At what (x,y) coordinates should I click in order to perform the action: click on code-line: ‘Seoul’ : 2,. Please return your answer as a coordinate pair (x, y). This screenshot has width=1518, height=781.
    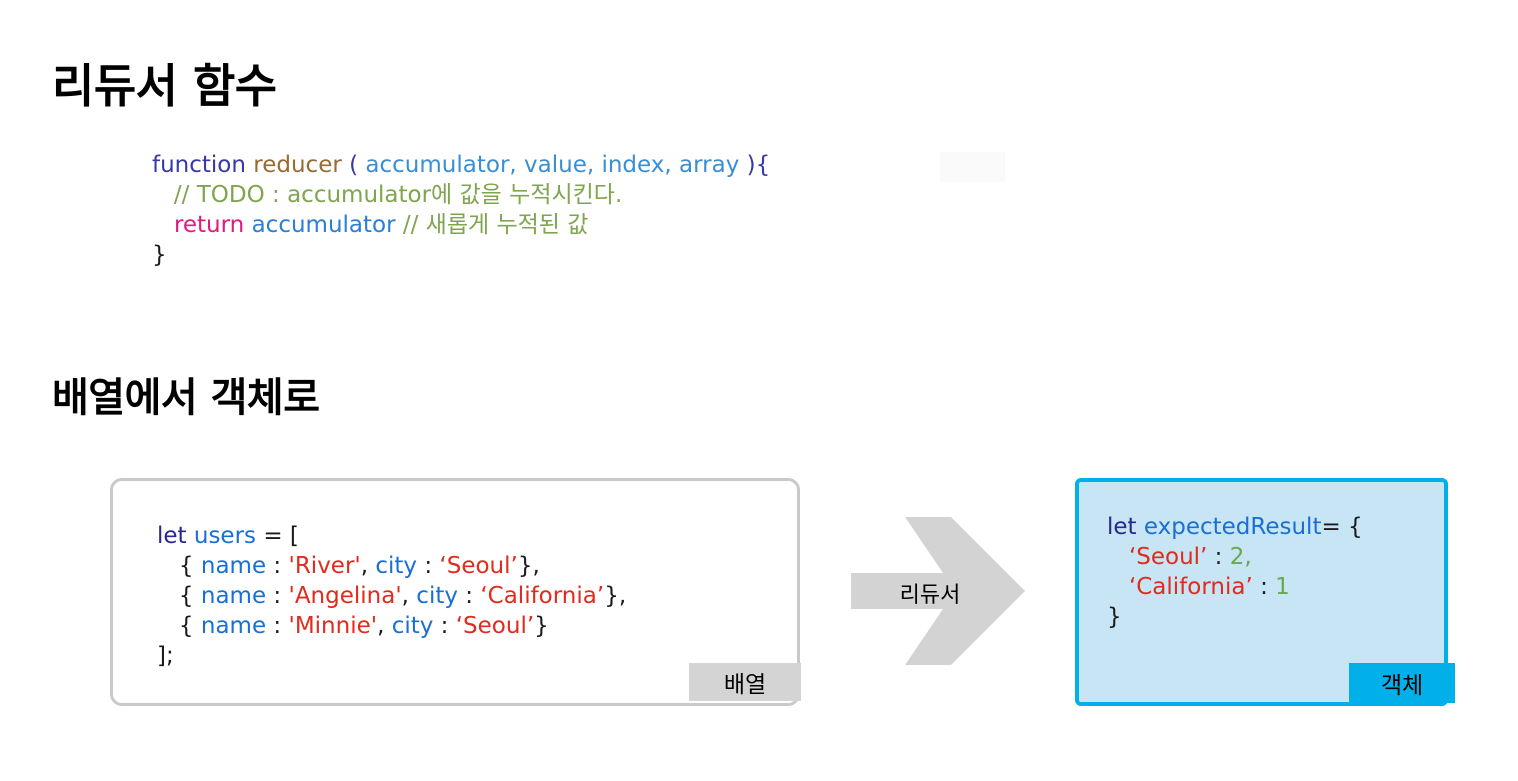
    Looking at the image, I should click on (1235, 557).